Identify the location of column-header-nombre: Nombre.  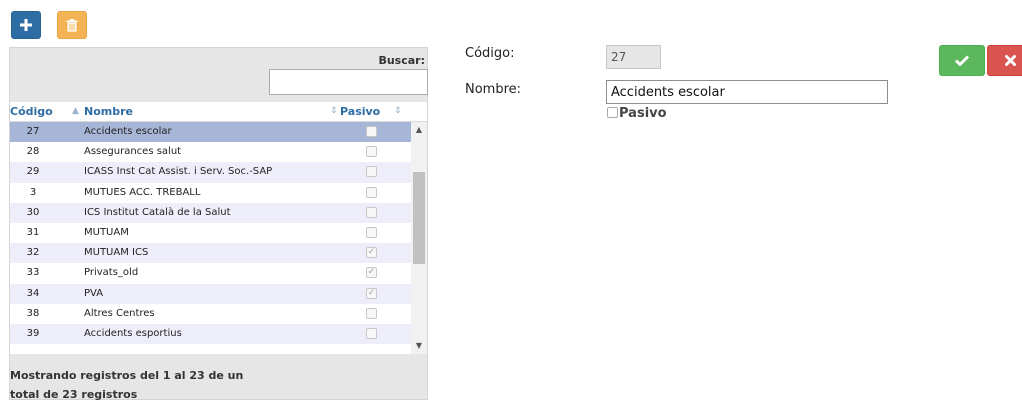
(108, 111).